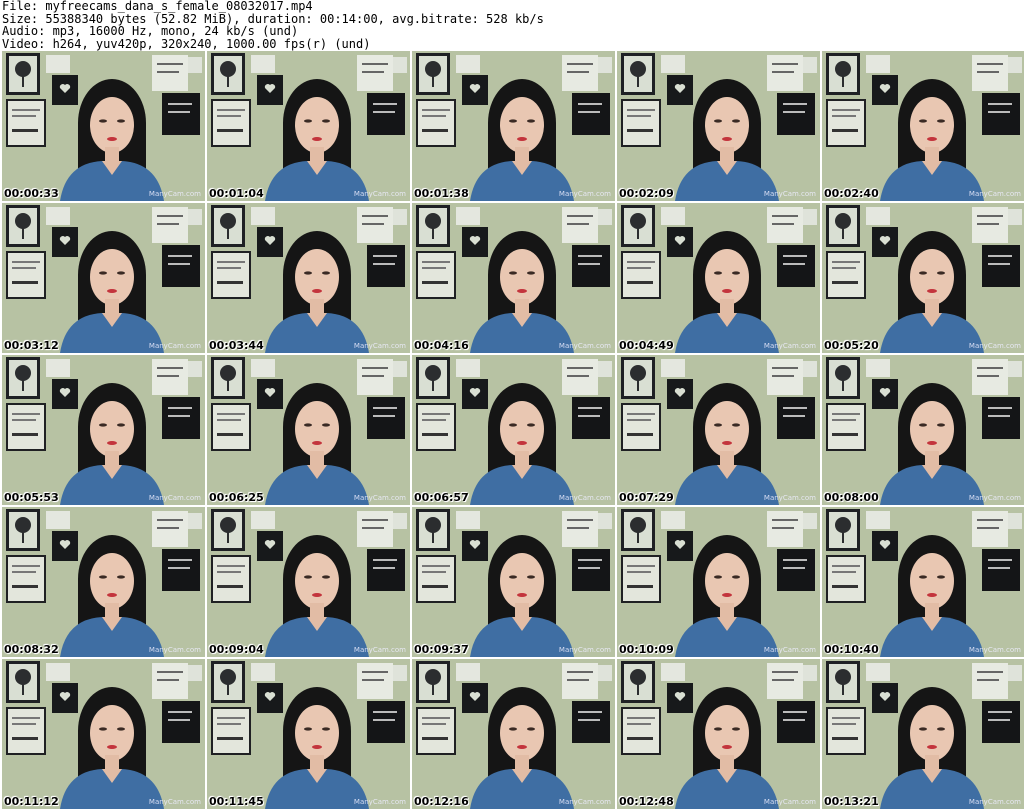 The width and height of the screenshot is (1024, 811). I want to click on thumbnail-timestamp: 00:12:16, so click(441, 801).